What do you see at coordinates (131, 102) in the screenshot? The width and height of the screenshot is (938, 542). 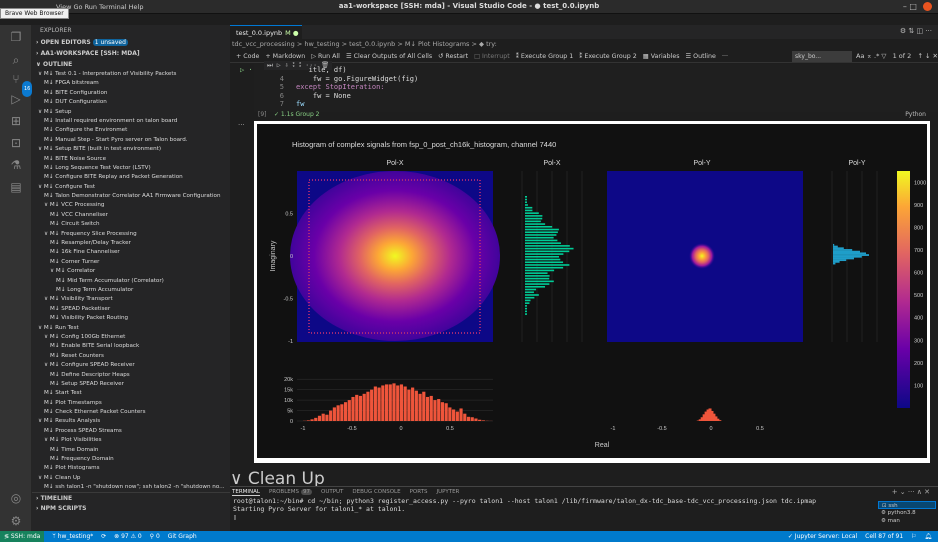 I see `outline-item: M↓ DUT Configuration` at bounding box center [131, 102].